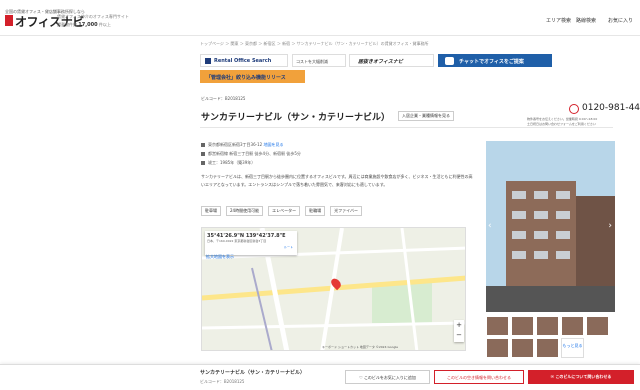 The image size is (640, 390). What do you see at coordinates (346, 211) in the screenshot?
I see `facility-tag: 光ファイバー` at bounding box center [346, 211].